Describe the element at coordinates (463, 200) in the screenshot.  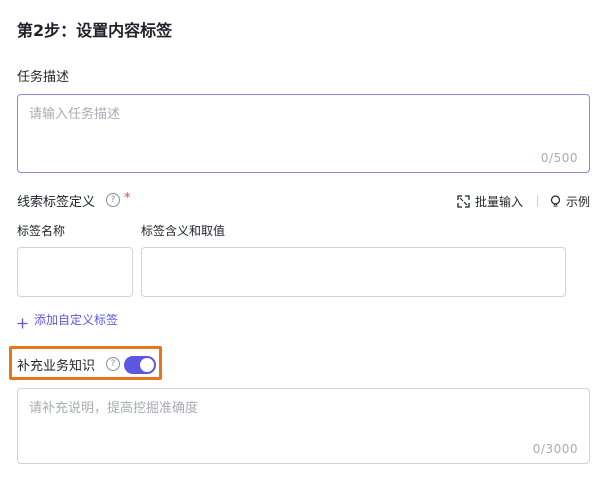
I see `expand-icon` at that location.